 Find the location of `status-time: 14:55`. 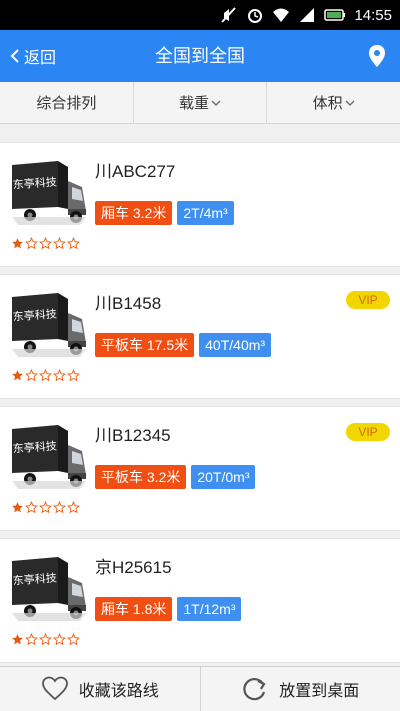

status-time: 14:55 is located at coordinates (373, 15).